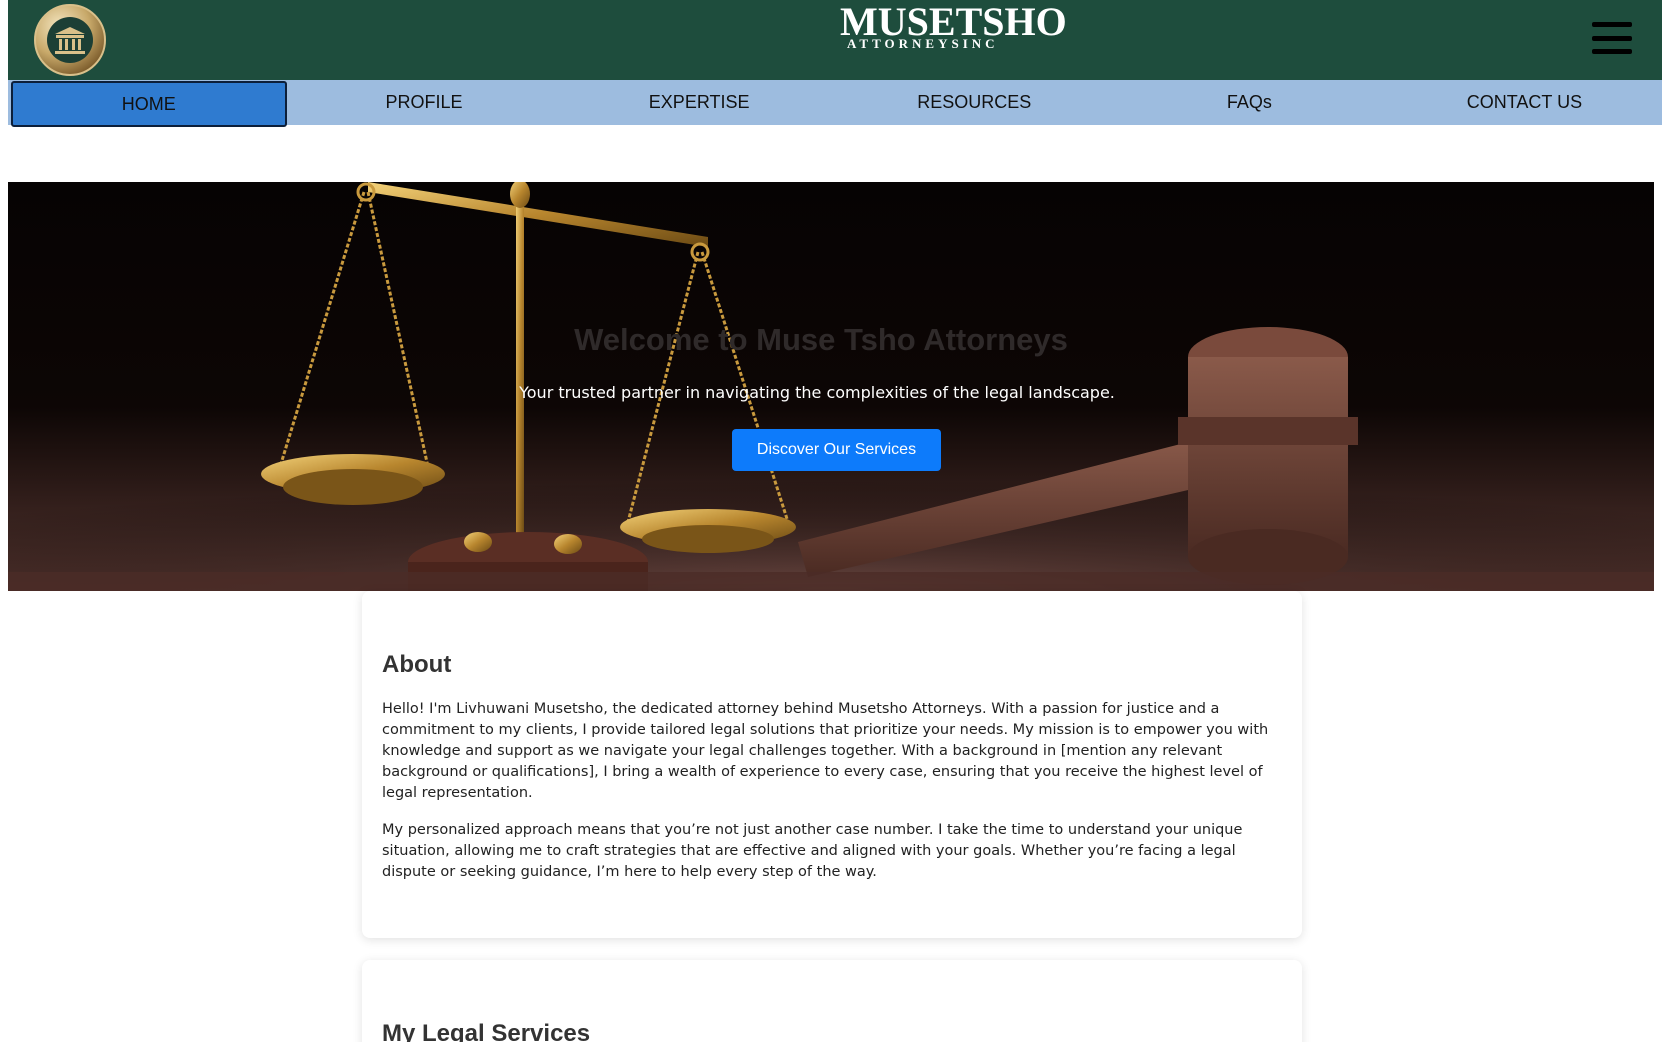  I want to click on services-heading: My Legal Services, so click(486, 1031).